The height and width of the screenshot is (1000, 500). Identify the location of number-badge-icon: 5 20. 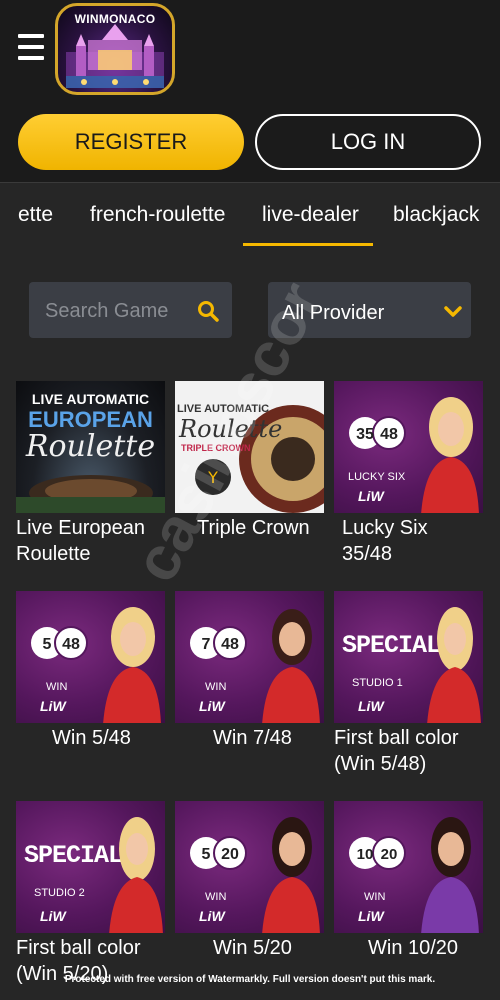
(218, 853).